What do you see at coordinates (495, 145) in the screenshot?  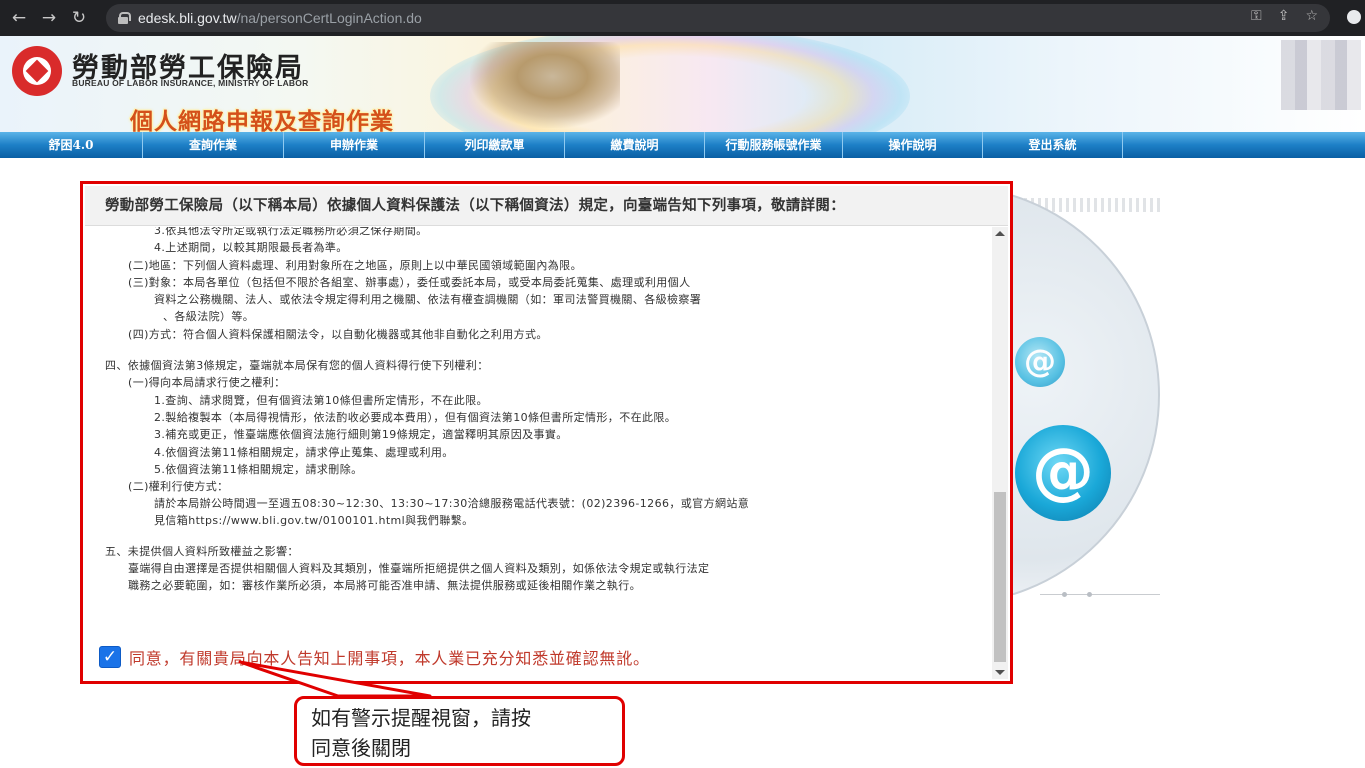 I see `menu-item-print-bill: 列印繳款單` at bounding box center [495, 145].